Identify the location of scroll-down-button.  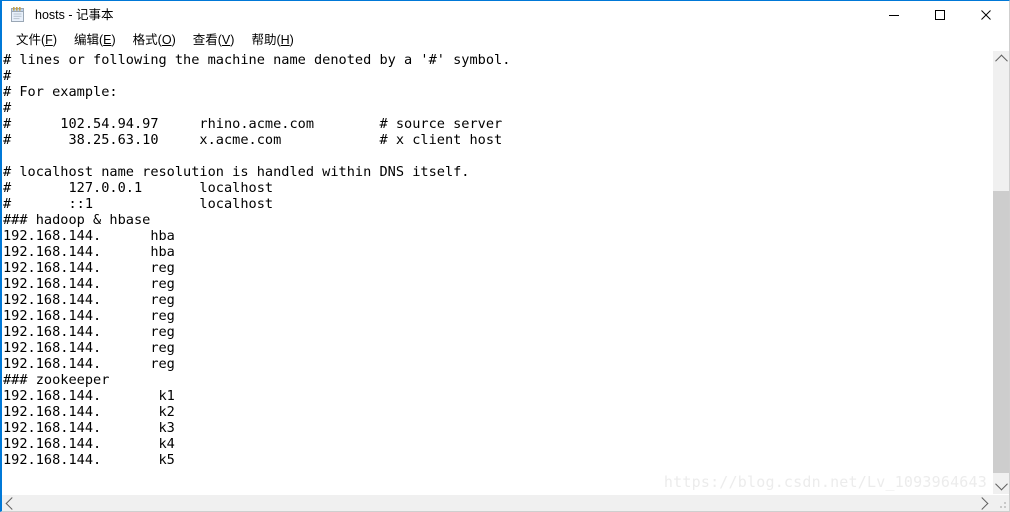
(1001, 485).